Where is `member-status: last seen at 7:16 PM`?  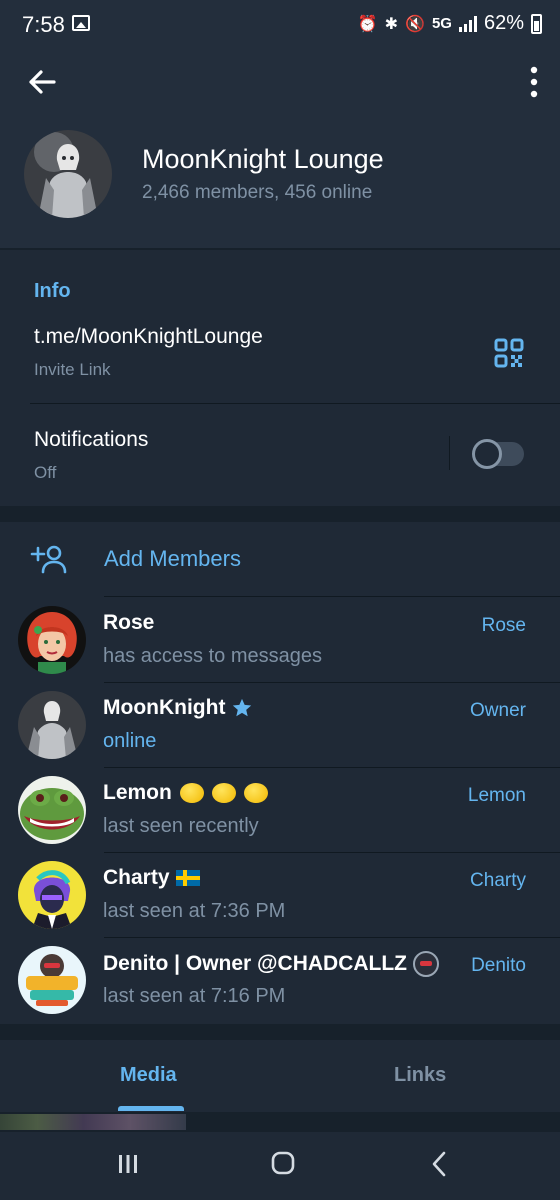 member-status: last seen at 7:16 PM is located at coordinates (194, 996).